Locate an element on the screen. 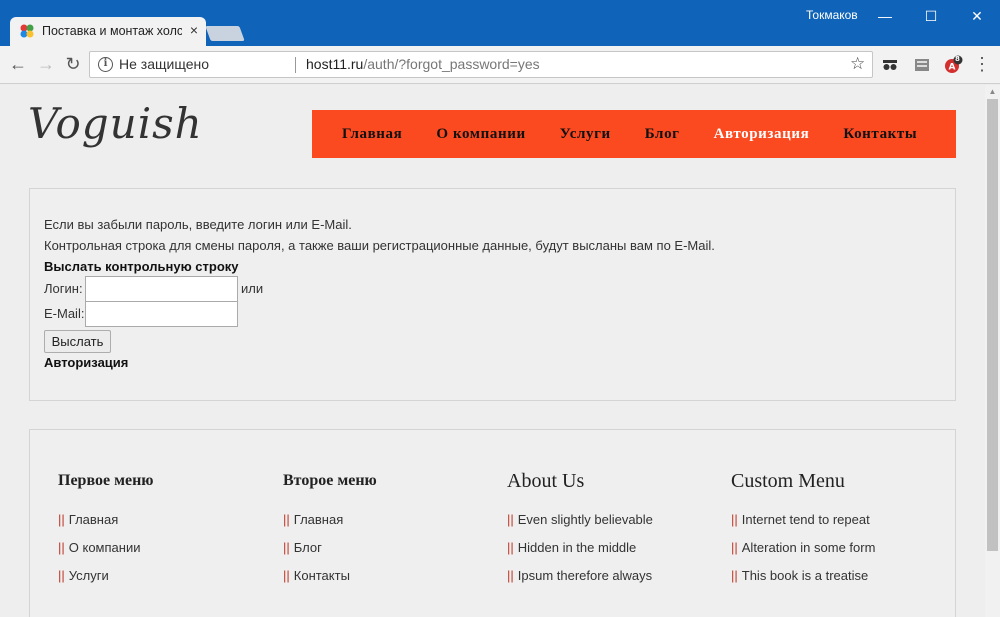  address-separator is located at coordinates (295, 65).